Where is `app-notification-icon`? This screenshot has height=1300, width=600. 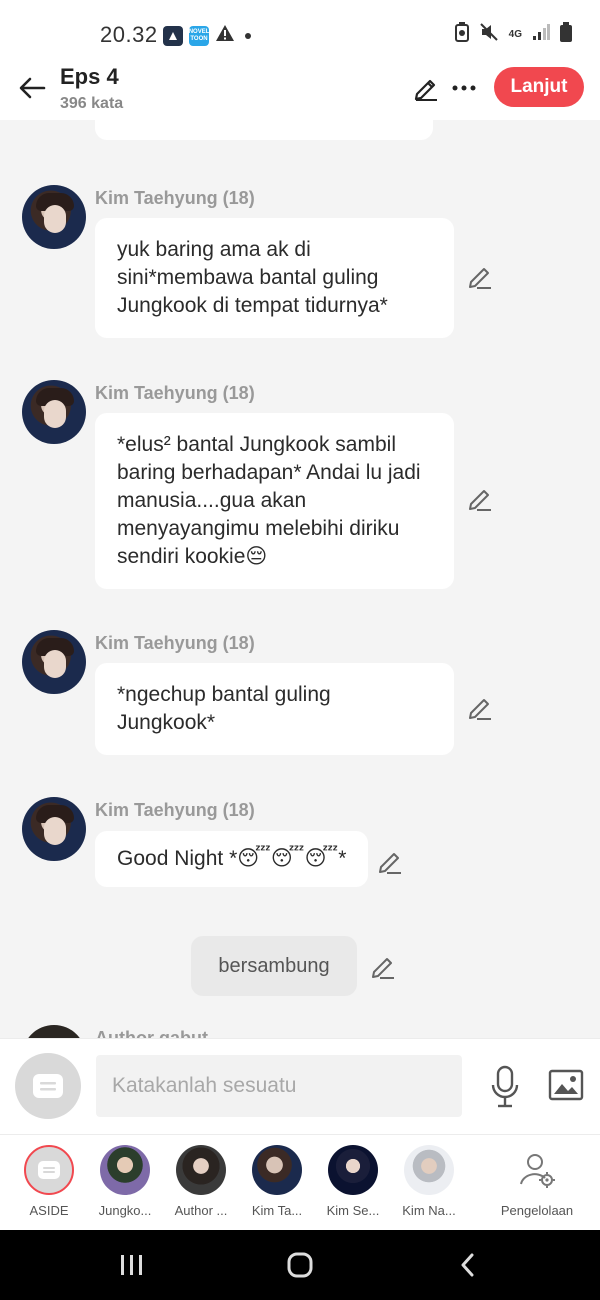 app-notification-icon is located at coordinates (173, 35).